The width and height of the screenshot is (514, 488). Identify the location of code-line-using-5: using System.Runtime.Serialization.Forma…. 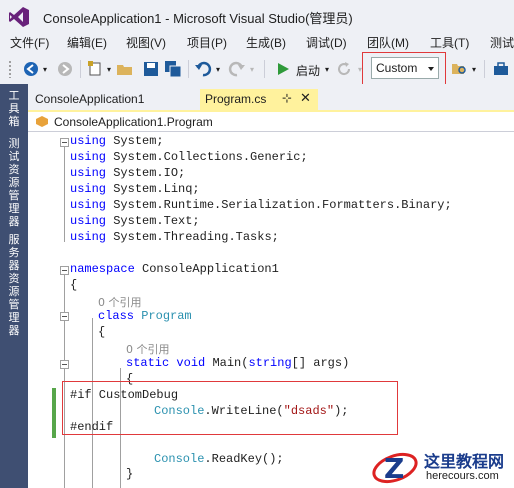
(261, 205).